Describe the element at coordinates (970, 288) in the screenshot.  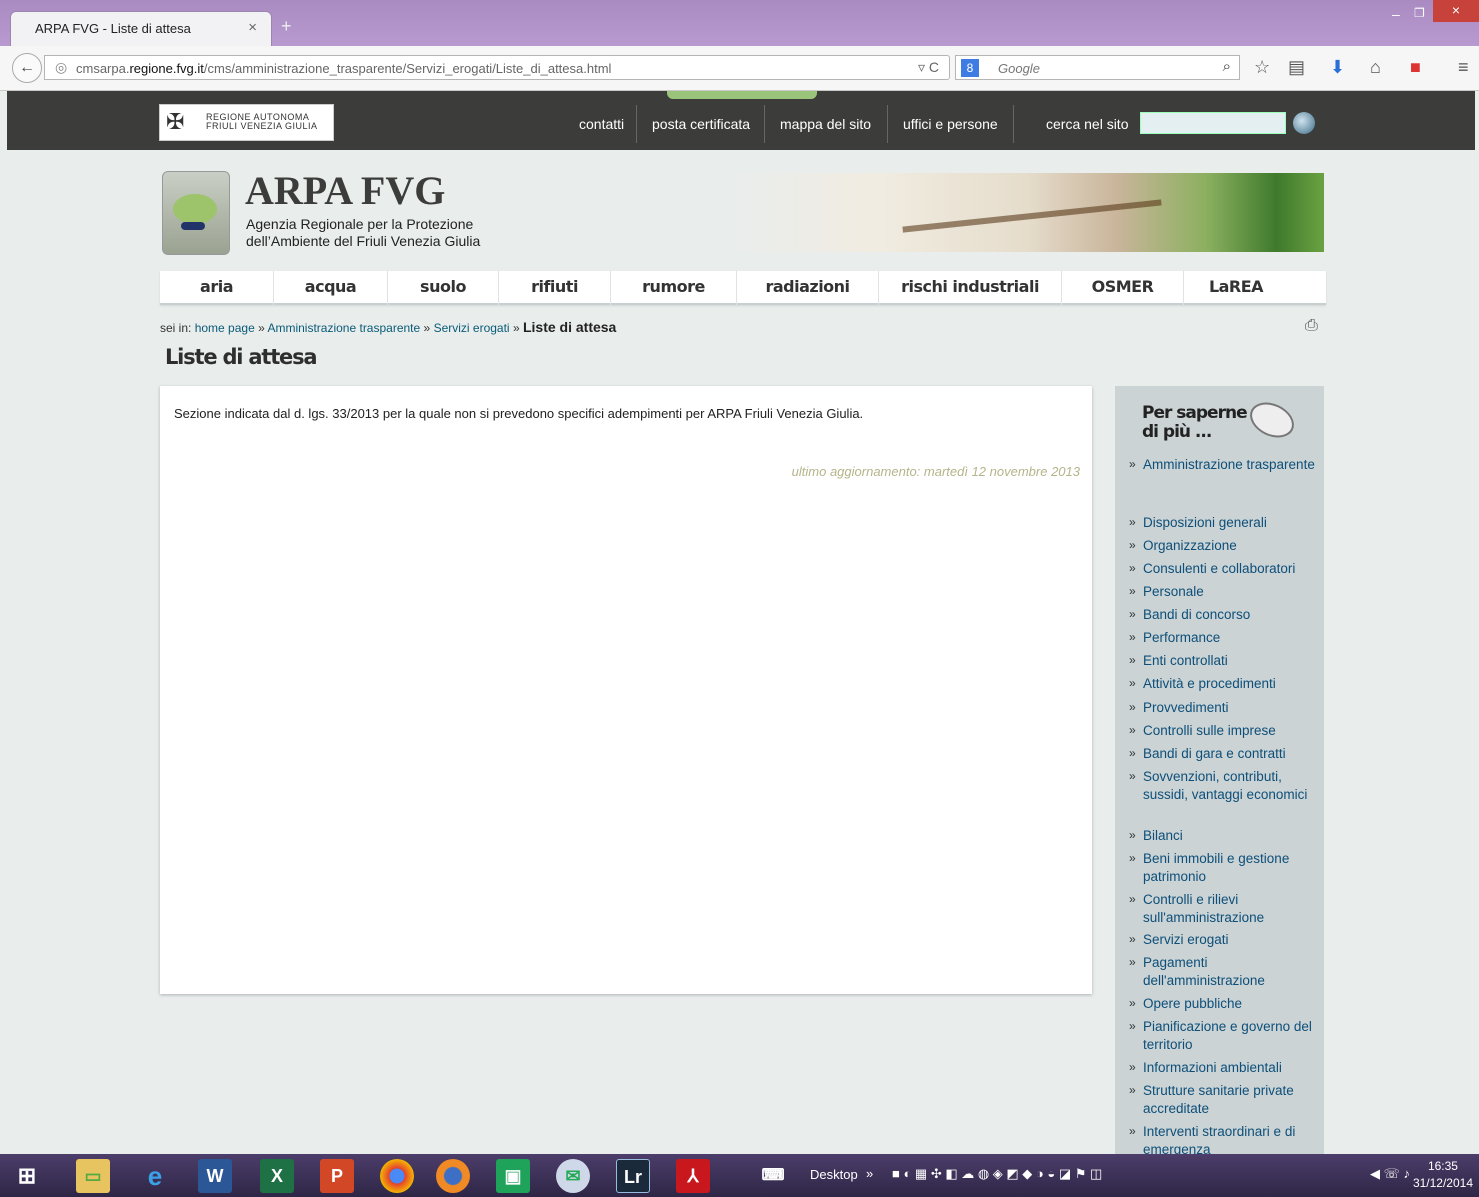
I see `menu-rischi-industriali: rischi industriali` at that location.